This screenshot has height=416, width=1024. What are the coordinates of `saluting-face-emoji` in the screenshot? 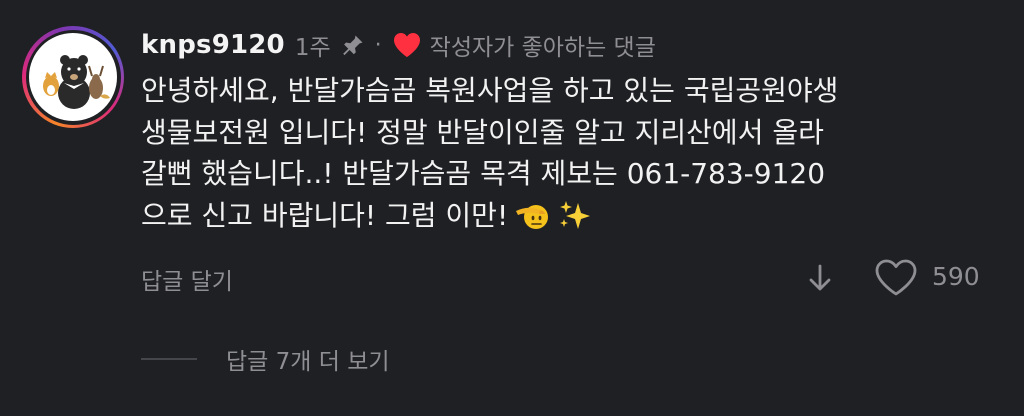 It's located at (533, 222).